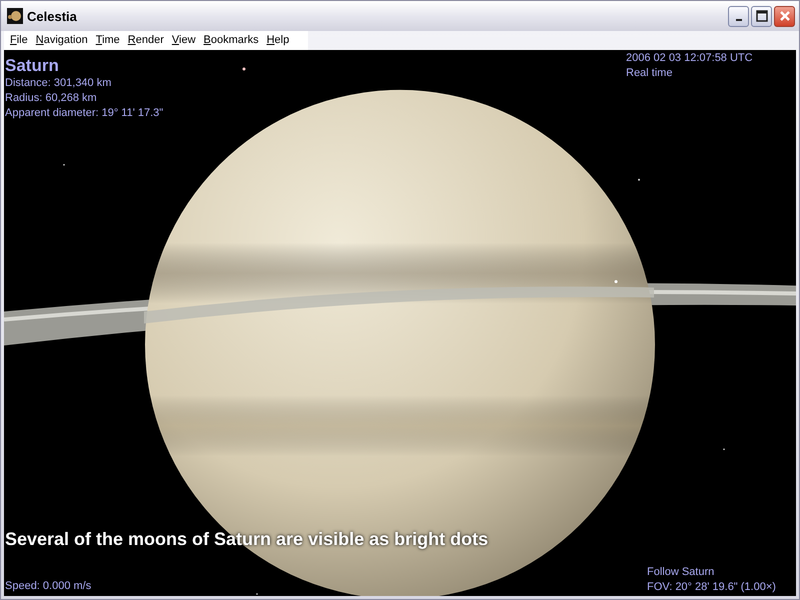 Image resolution: width=800 pixels, height=600 pixels. Describe the element at coordinates (62, 40) in the screenshot. I see `menu-item: Navigation` at that location.